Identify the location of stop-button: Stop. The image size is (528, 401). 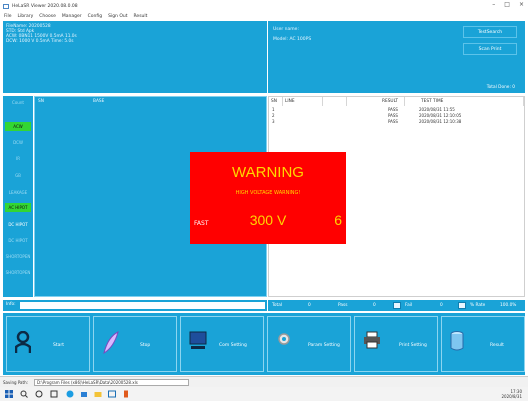
(135, 344).